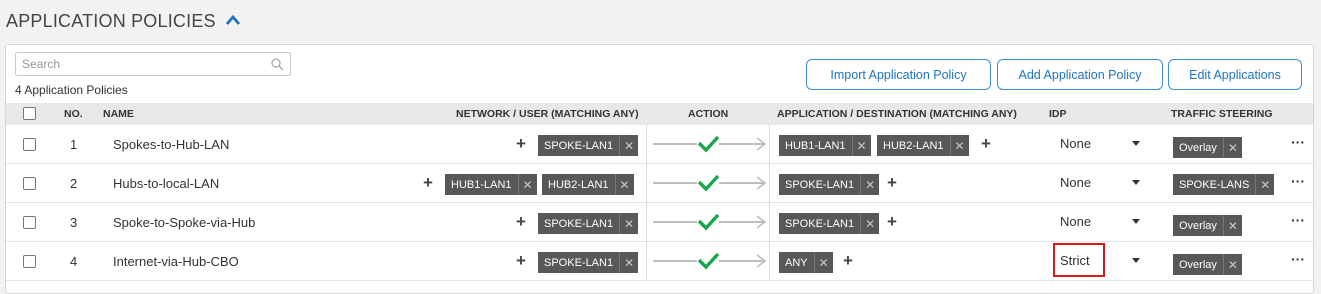 This screenshot has width=1321, height=294. I want to click on policy-name: Spokes-to-Hub-LAN, so click(171, 144).